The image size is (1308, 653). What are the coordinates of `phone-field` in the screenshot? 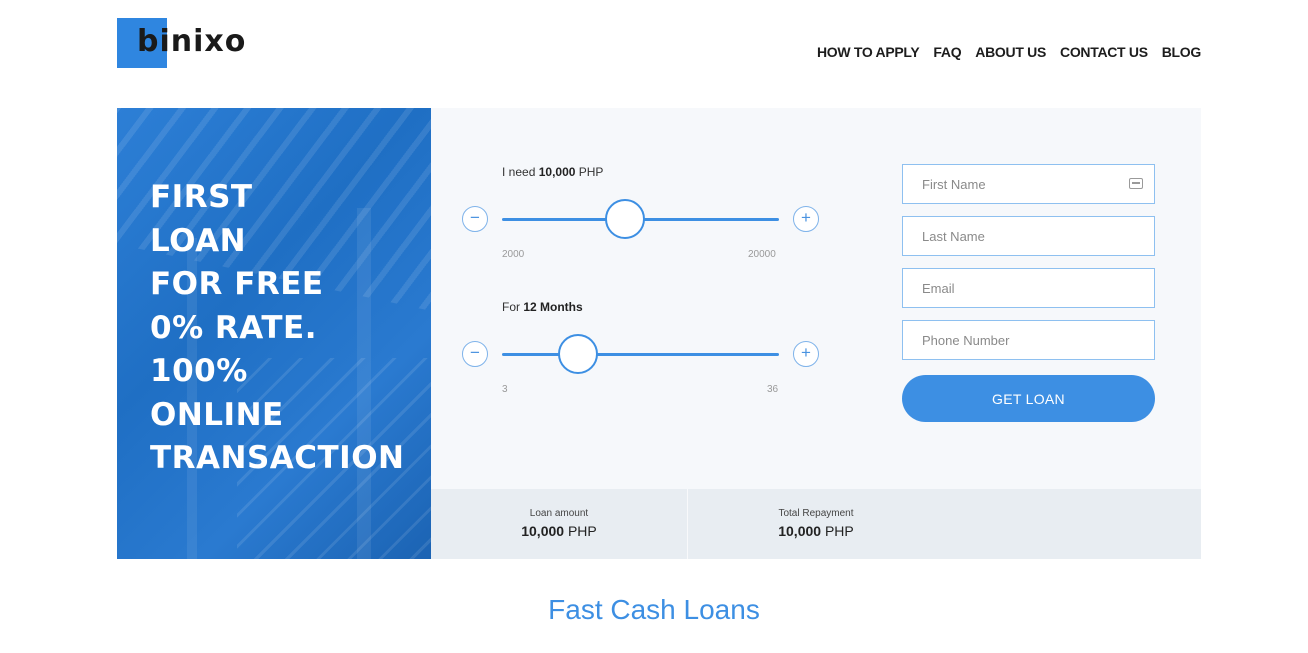 It's located at (1028, 340).